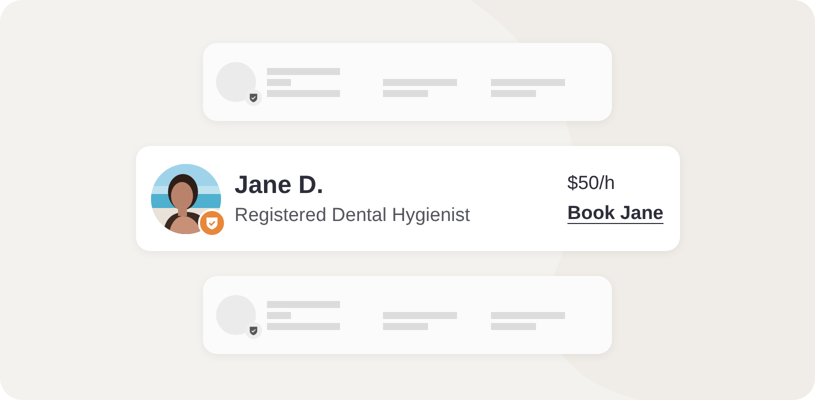 Image resolution: width=815 pixels, height=400 pixels. Describe the element at coordinates (615, 213) in the screenshot. I see `book-link: Book Jane` at that location.